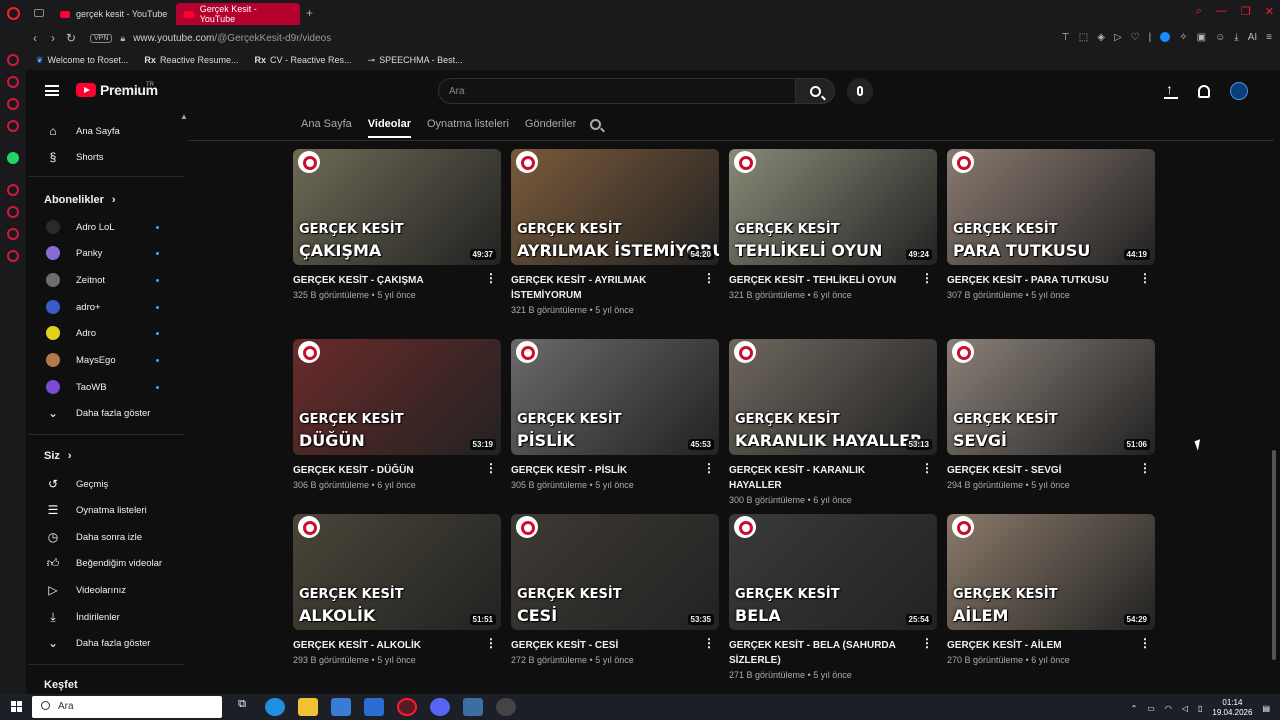 This screenshot has height=720, width=1280. I want to click on whatsapp-icon, so click(13, 158).